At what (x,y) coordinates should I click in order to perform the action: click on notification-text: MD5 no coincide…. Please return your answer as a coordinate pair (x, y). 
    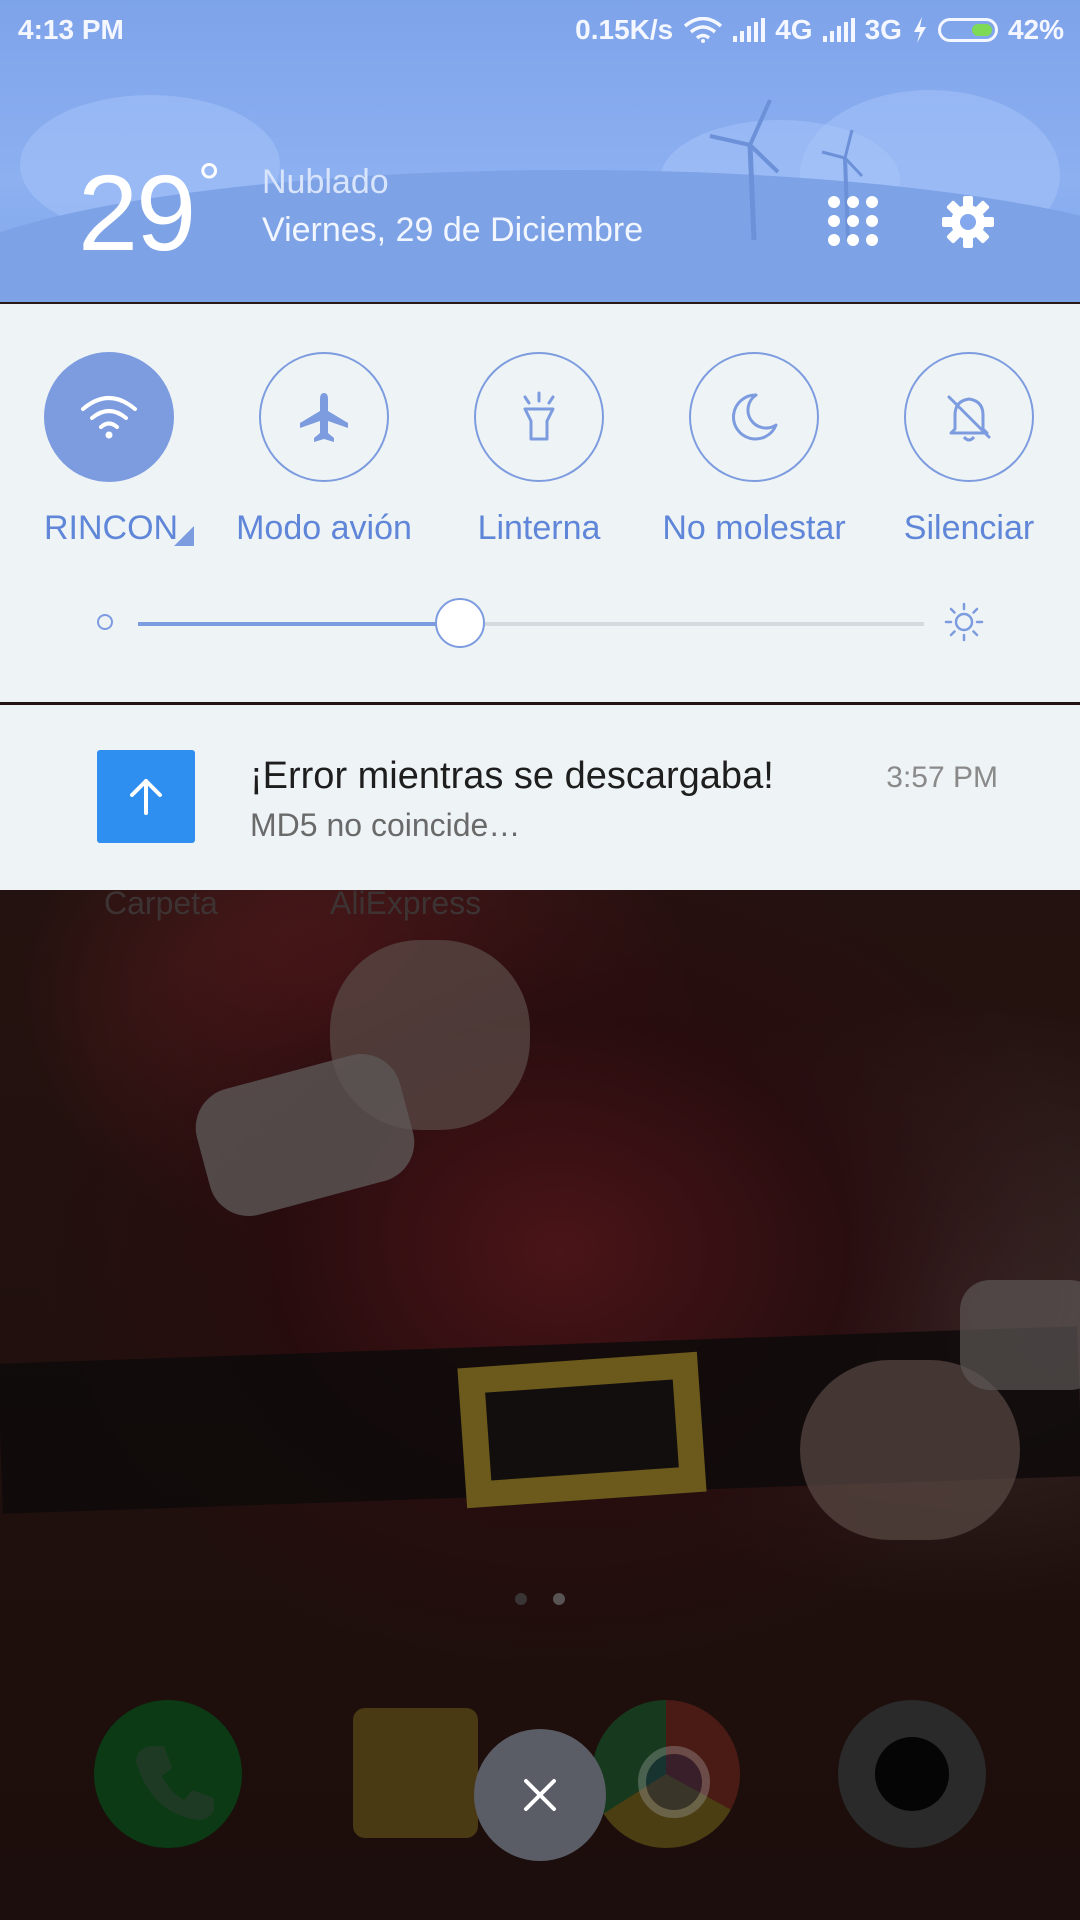
    Looking at the image, I should click on (385, 825).